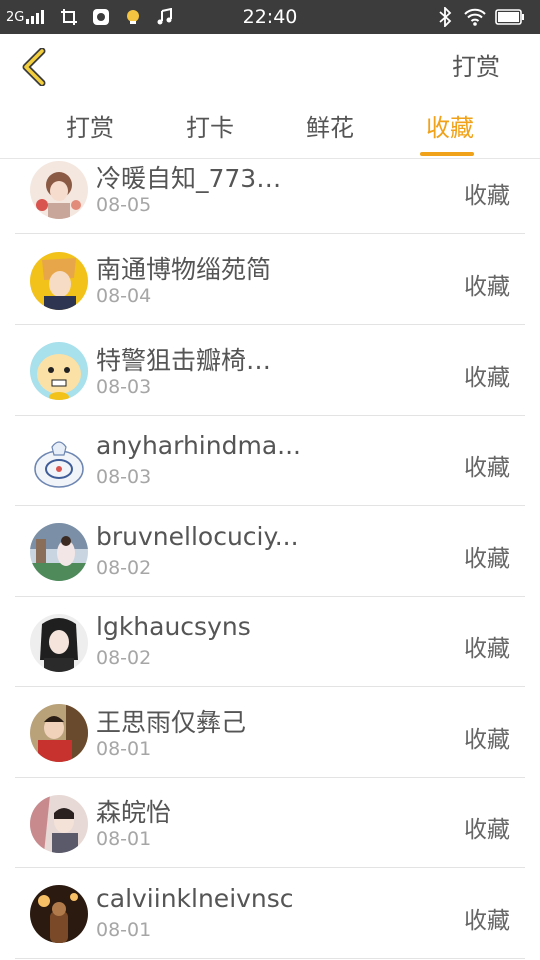  Describe the element at coordinates (171, 722) in the screenshot. I see `user-name: 王思雨仅彝己` at that location.